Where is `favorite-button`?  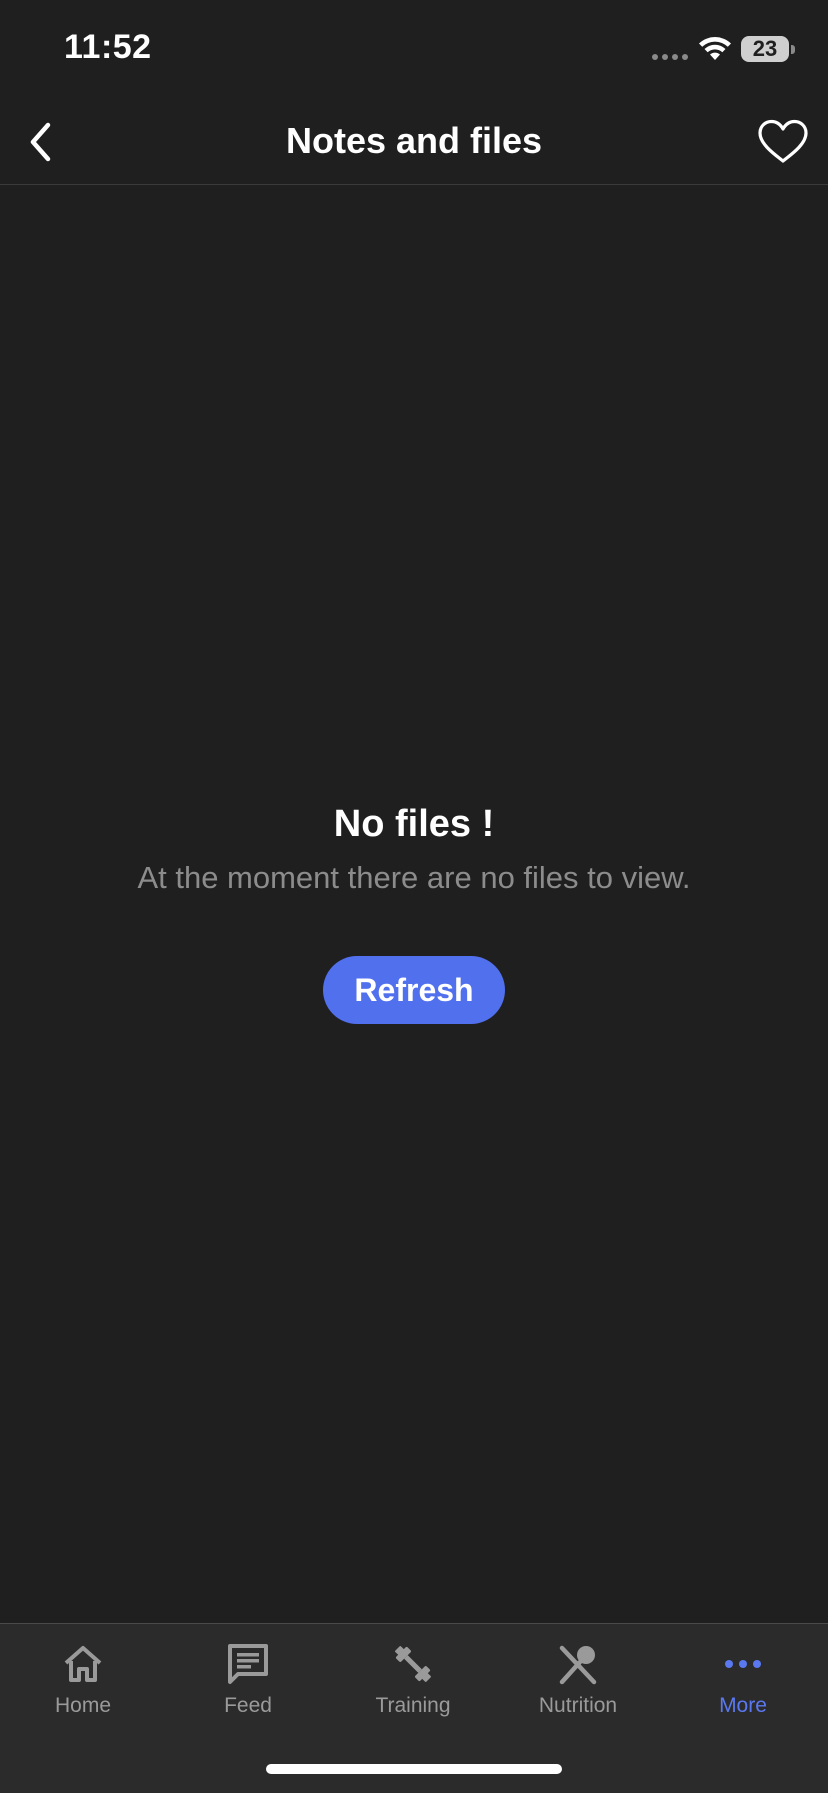 favorite-button is located at coordinates (783, 142).